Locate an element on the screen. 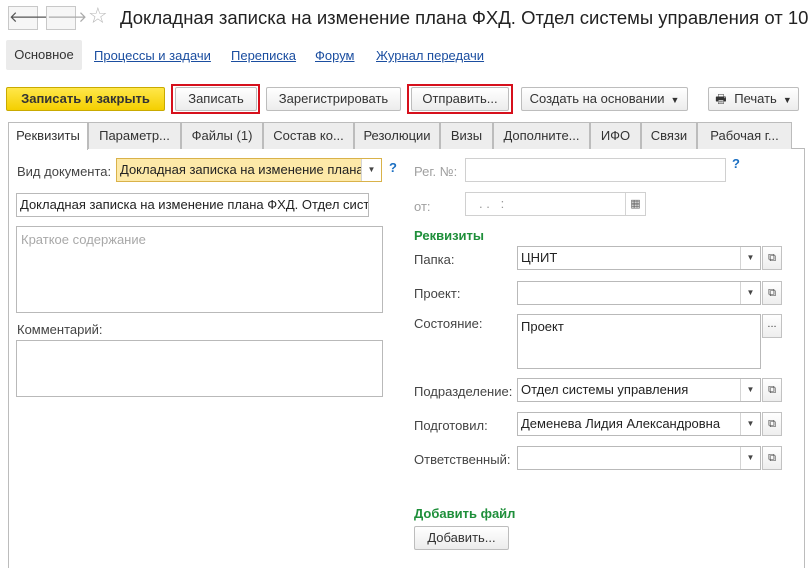  printer-icon: 🖶 is located at coordinates (721, 99).